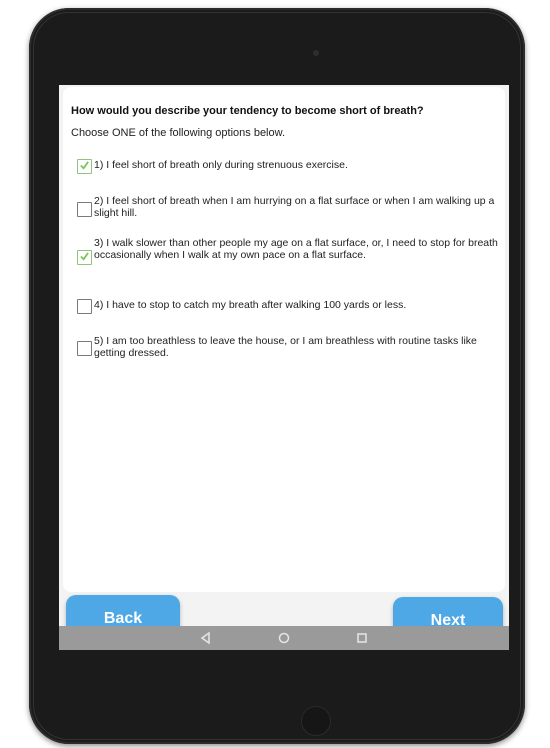 The width and height of the screenshot is (550, 748). Describe the element at coordinates (84, 306) in the screenshot. I see `option-4-checkbox` at that location.